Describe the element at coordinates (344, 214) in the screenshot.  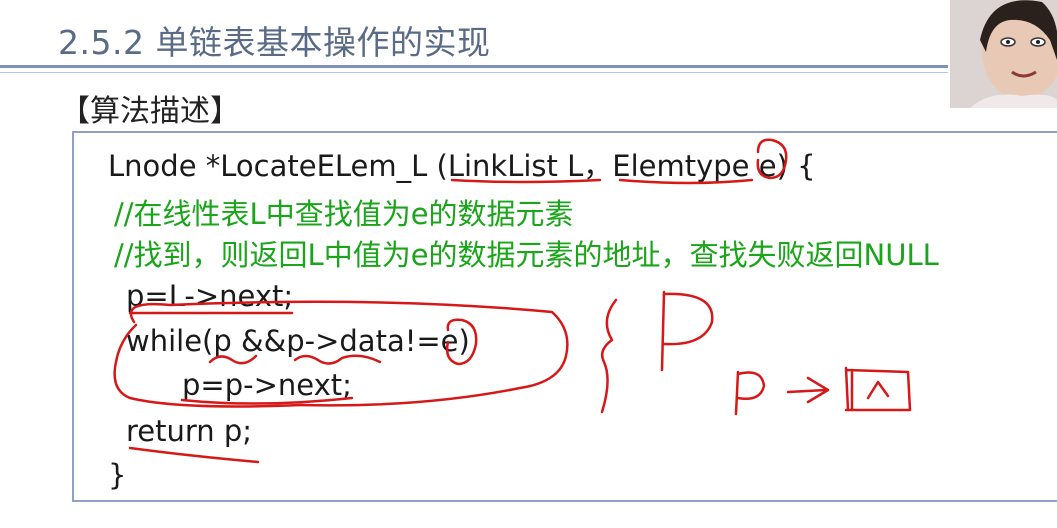
I see `code-line-comment-1: //在线性表L中查找值为e的数据元素` at that location.